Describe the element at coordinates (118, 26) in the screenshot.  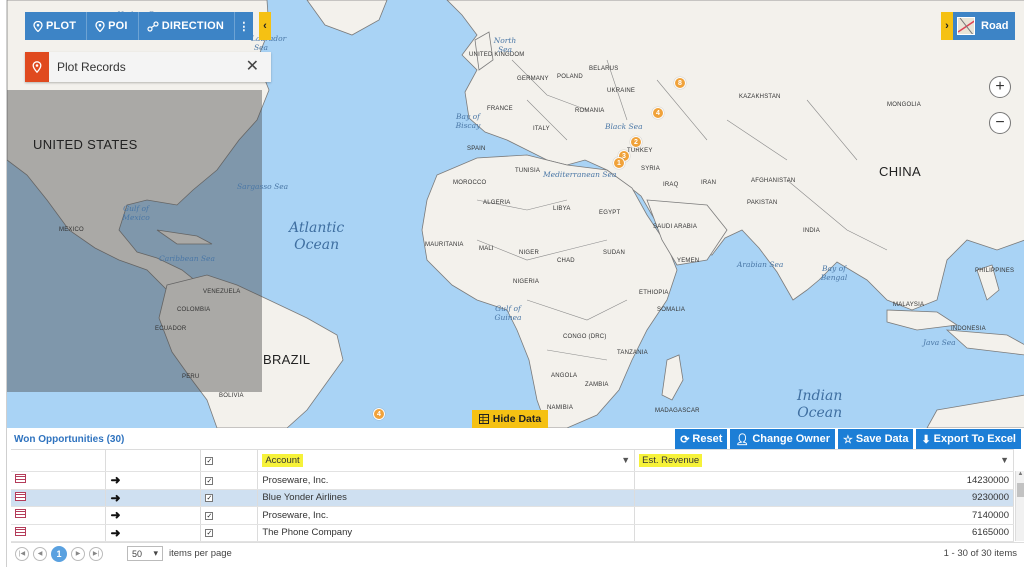
I see `poi-button-label: POI` at that location.